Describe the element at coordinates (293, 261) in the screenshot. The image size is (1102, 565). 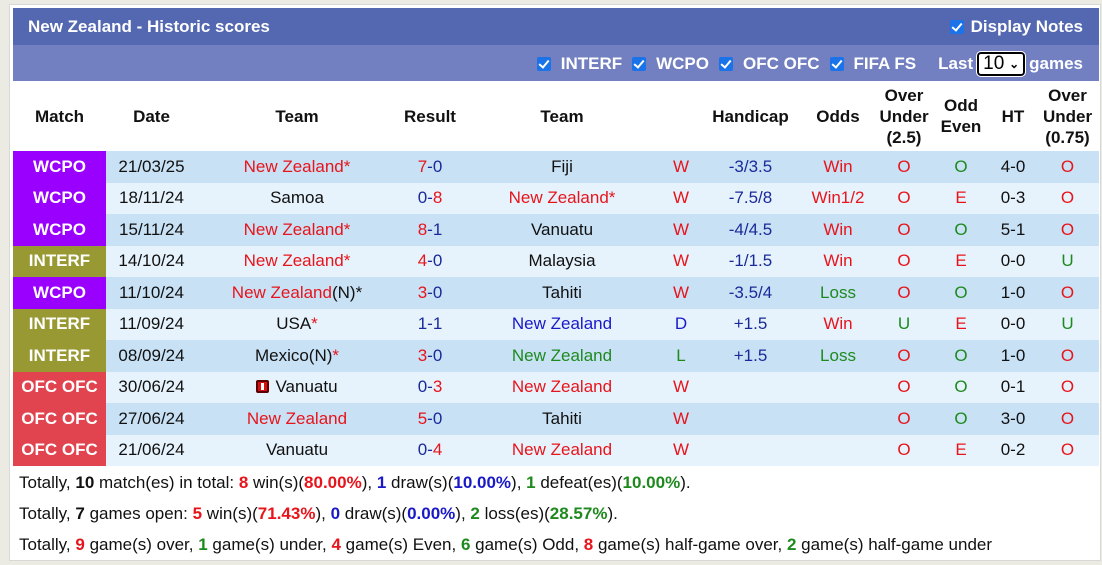
I see `home-team-name: New Zealand` at that location.